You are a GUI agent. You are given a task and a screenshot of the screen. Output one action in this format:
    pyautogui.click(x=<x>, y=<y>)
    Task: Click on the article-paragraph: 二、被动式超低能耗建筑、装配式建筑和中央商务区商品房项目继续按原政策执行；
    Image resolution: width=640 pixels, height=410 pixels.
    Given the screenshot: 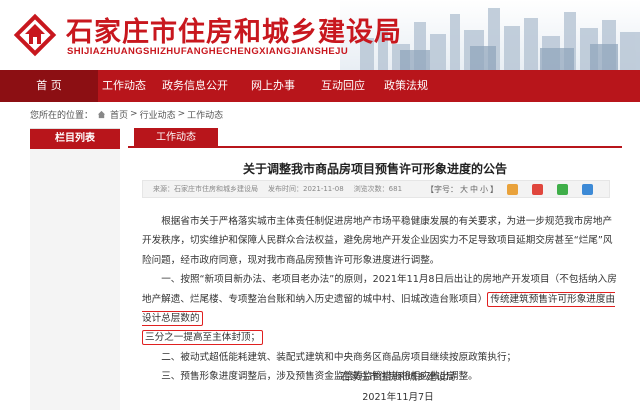 What is the action you would take?
    pyautogui.click(x=339, y=357)
    